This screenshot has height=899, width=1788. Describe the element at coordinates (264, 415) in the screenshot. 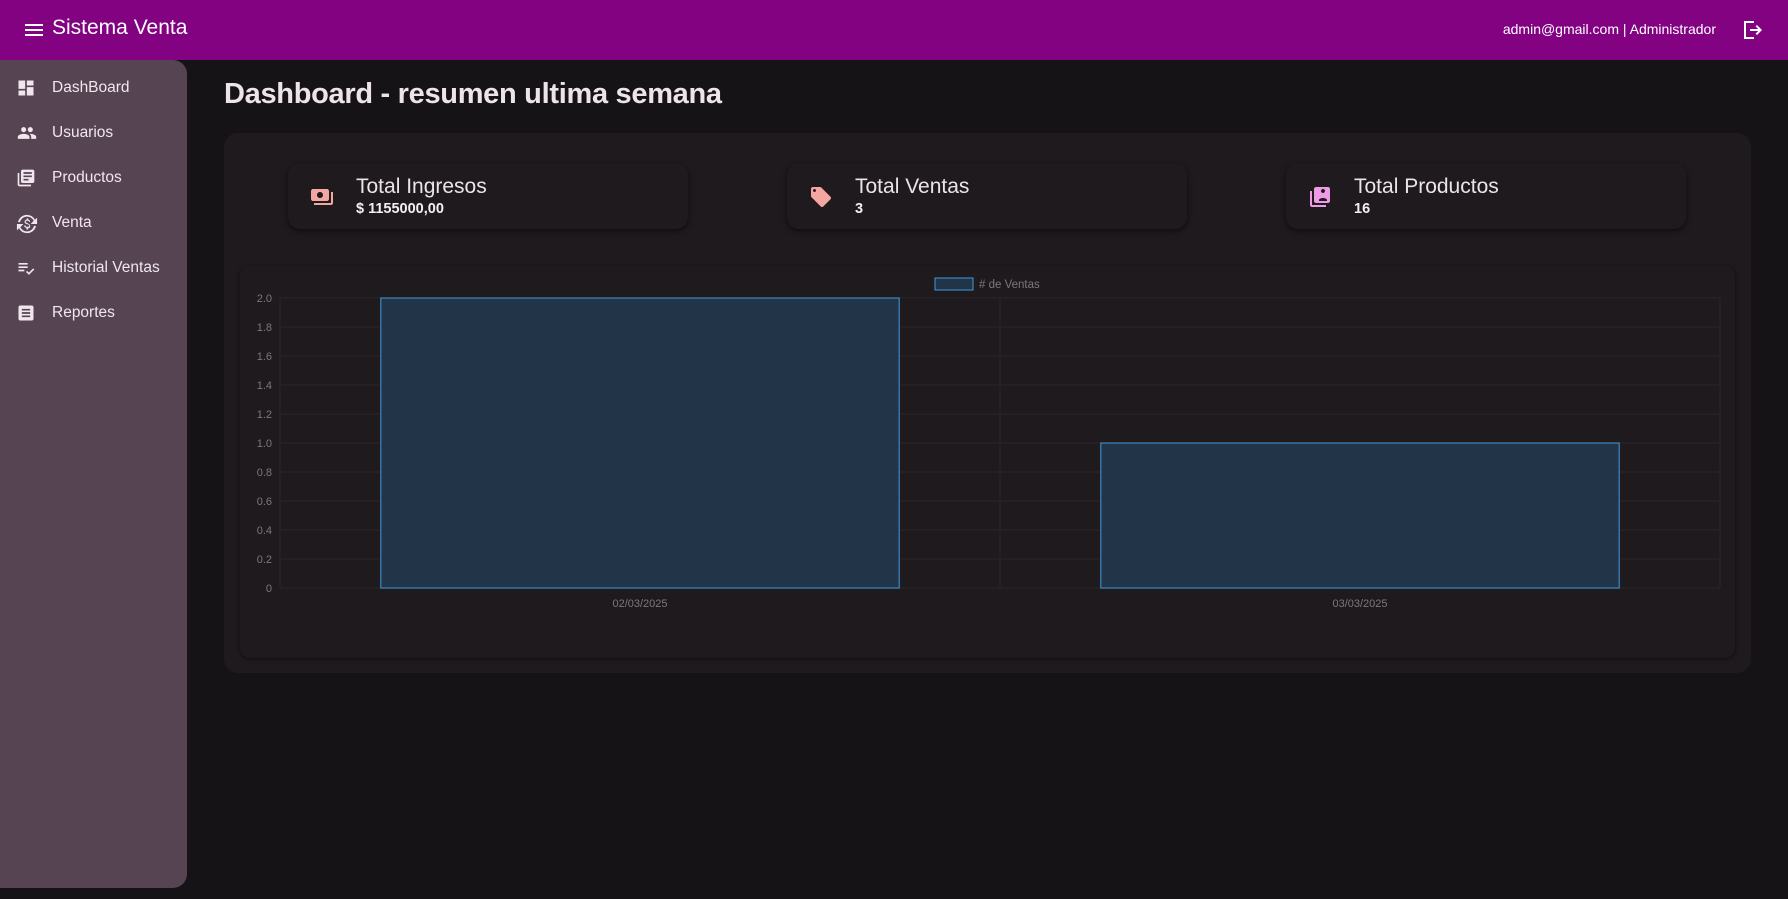

I see `y-tick-label: 1.2` at that location.